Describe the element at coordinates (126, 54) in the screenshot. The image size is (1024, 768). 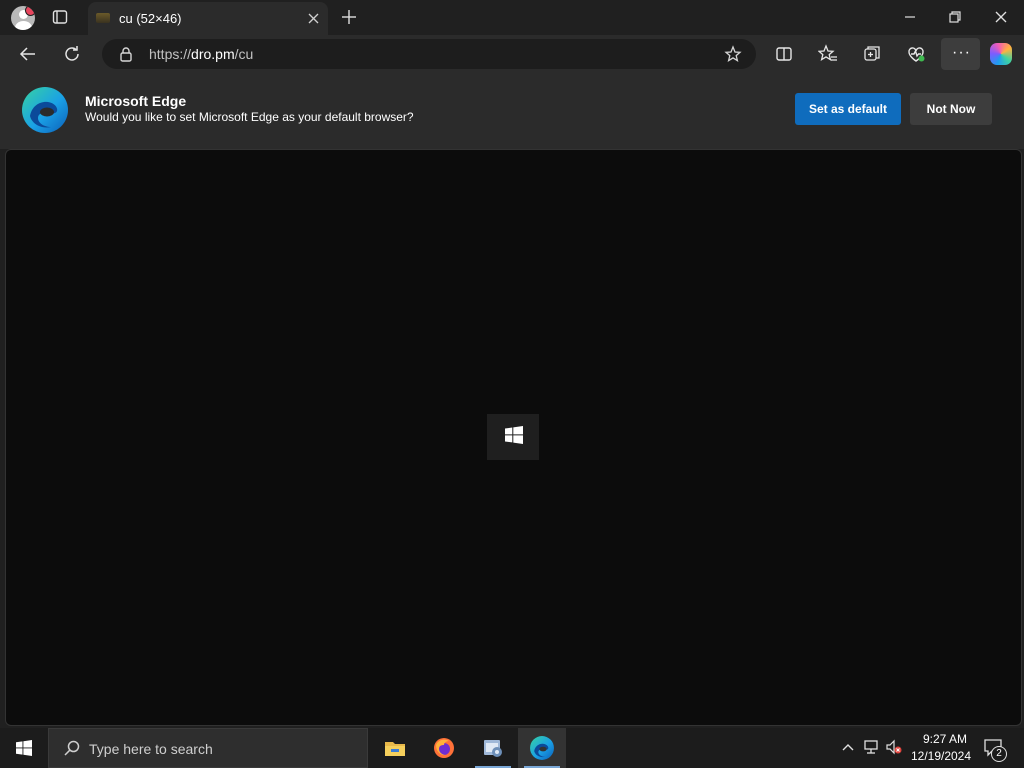
I see `lock-icon` at that location.